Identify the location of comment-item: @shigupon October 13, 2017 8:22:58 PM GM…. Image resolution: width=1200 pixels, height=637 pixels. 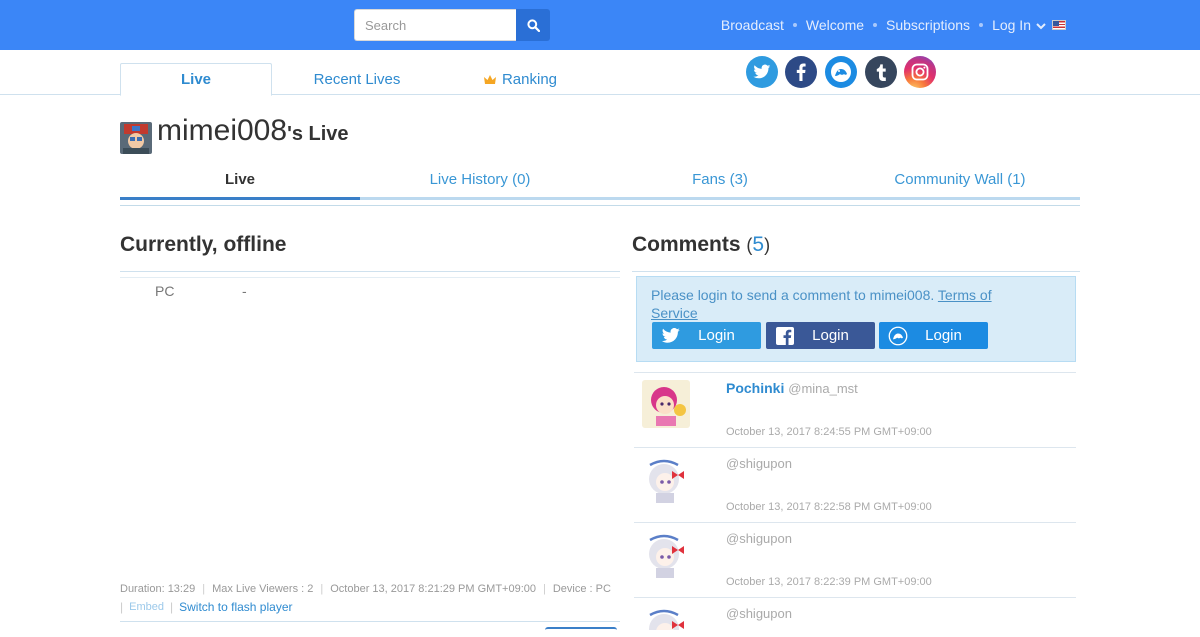
(855, 484).